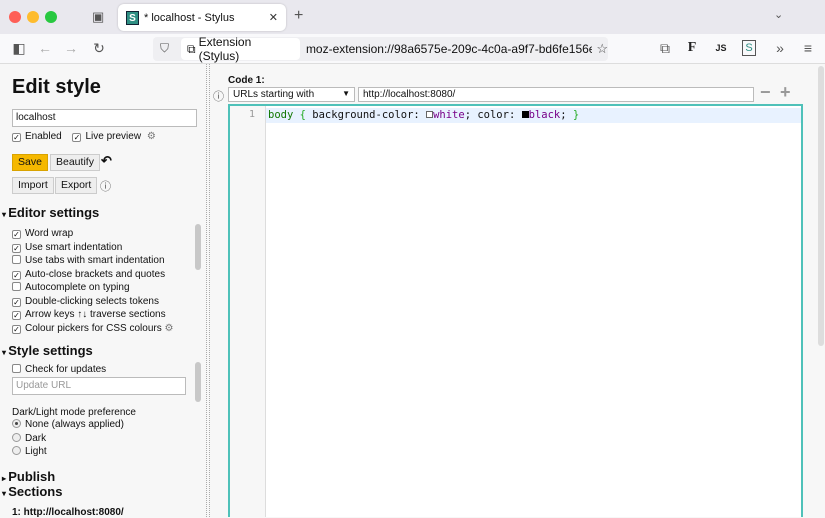  Describe the element at coordinates (602, 49) in the screenshot. I see `bookmark-star-icon: ☆` at that location.